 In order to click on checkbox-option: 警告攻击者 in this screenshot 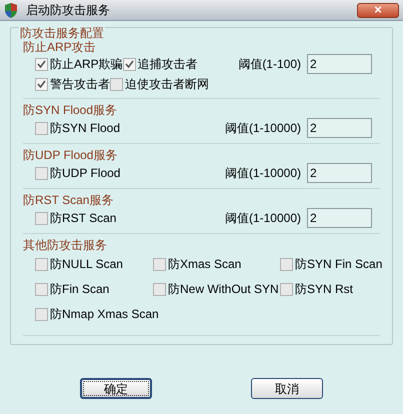, I will do `click(72, 84)`.